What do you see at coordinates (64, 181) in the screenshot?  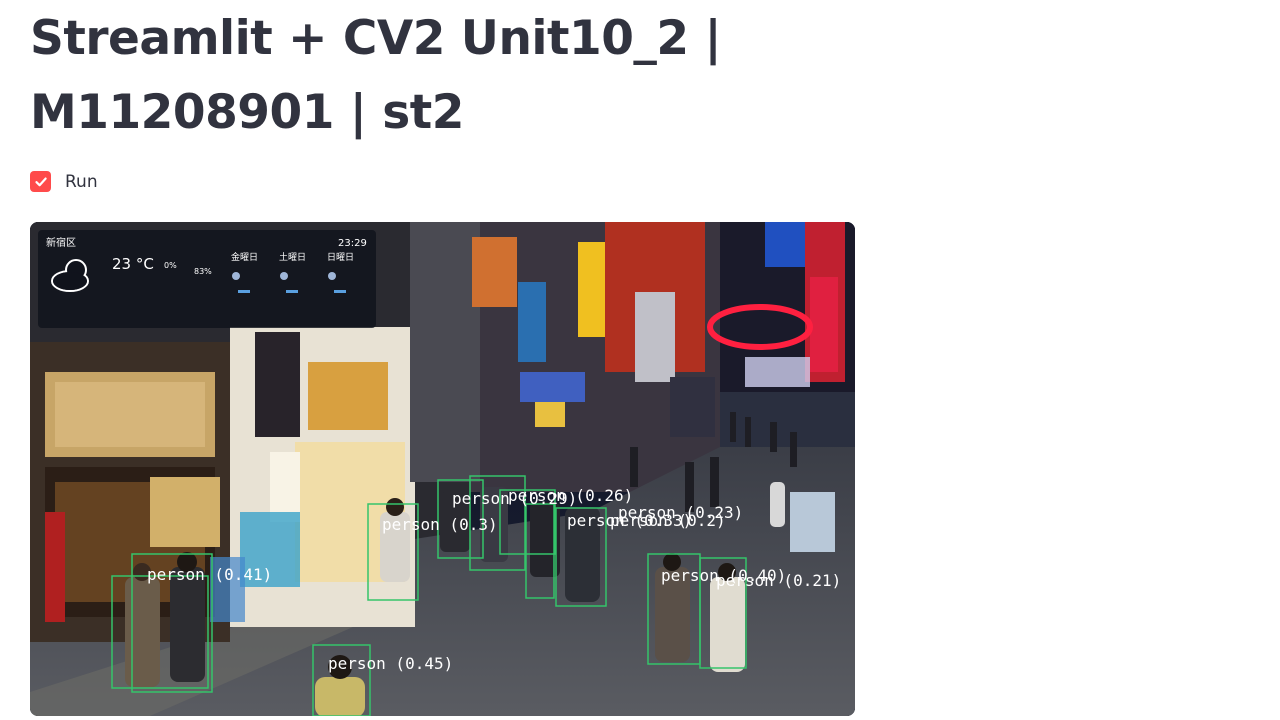 I see `run-checkbox-row: Run` at bounding box center [64, 181].